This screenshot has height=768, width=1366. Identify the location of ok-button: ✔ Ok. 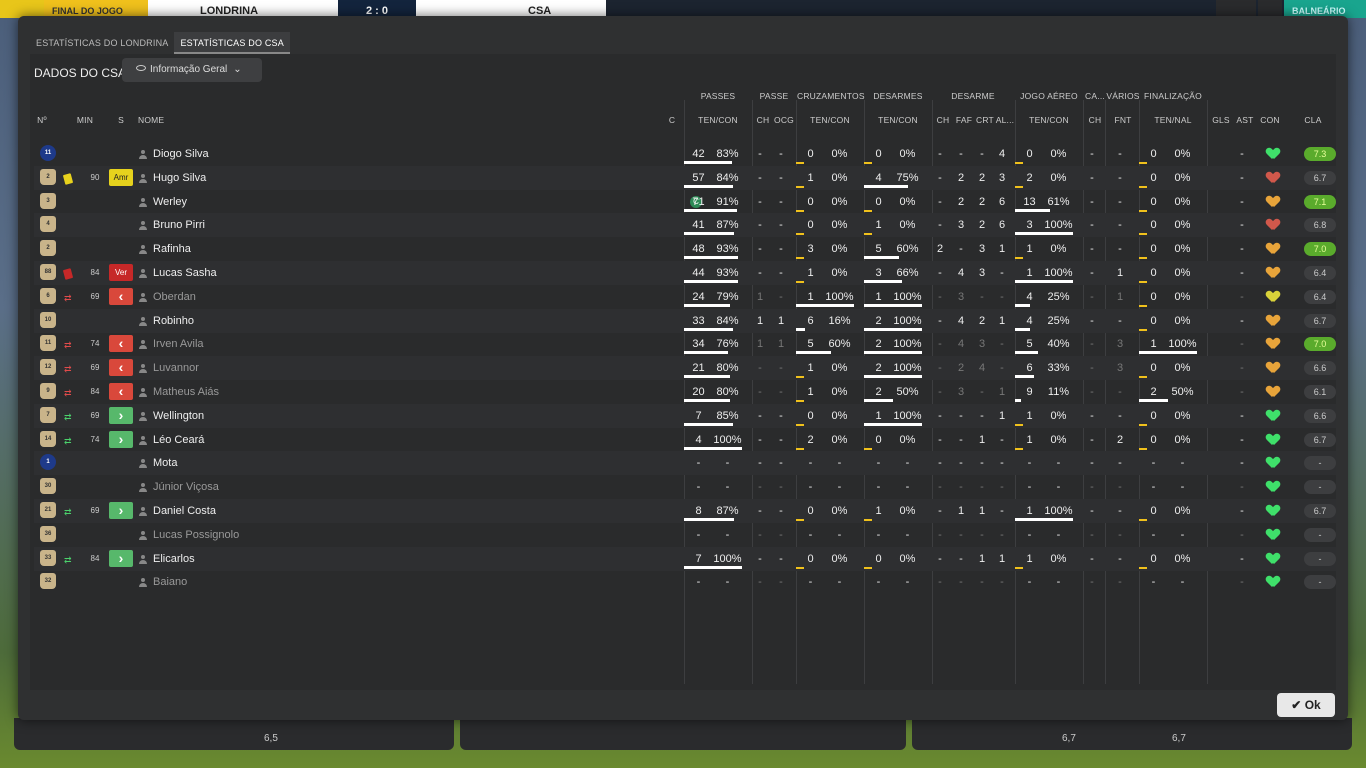
(1306, 705).